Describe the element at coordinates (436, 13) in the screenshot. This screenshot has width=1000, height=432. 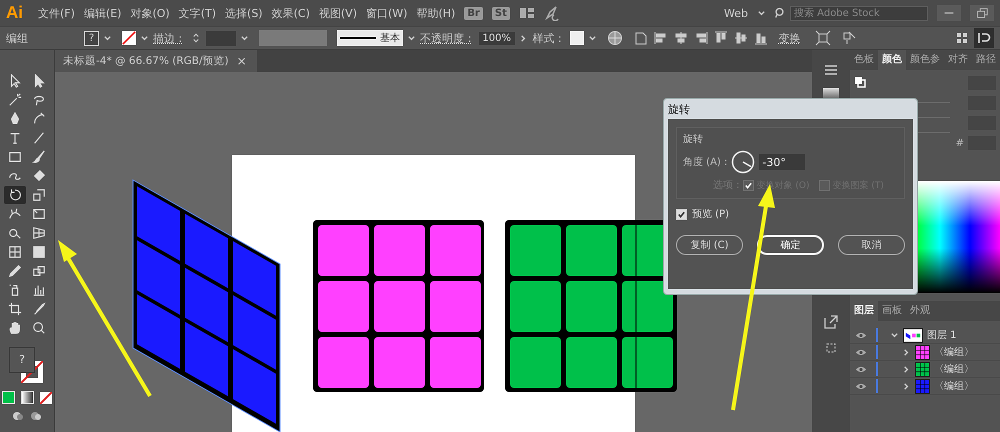
I see `menu-item: 帮助(H)` at that location.